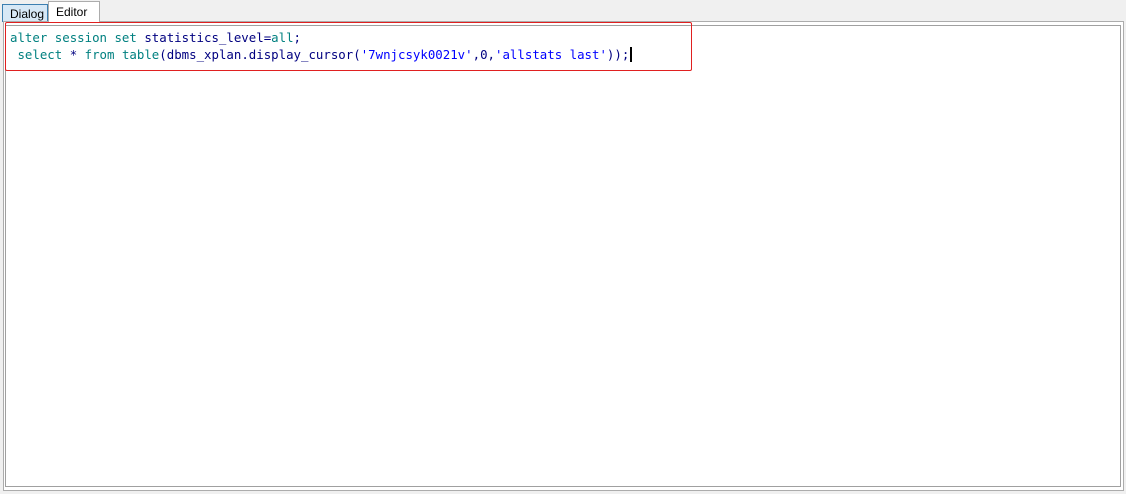 The height and width of the screenshot is (494, 1126). Describe the element at coordinates (416, 54) in the screenshot. I see `sql-id-literal: '7wnjcsyk0021v'` at that location.